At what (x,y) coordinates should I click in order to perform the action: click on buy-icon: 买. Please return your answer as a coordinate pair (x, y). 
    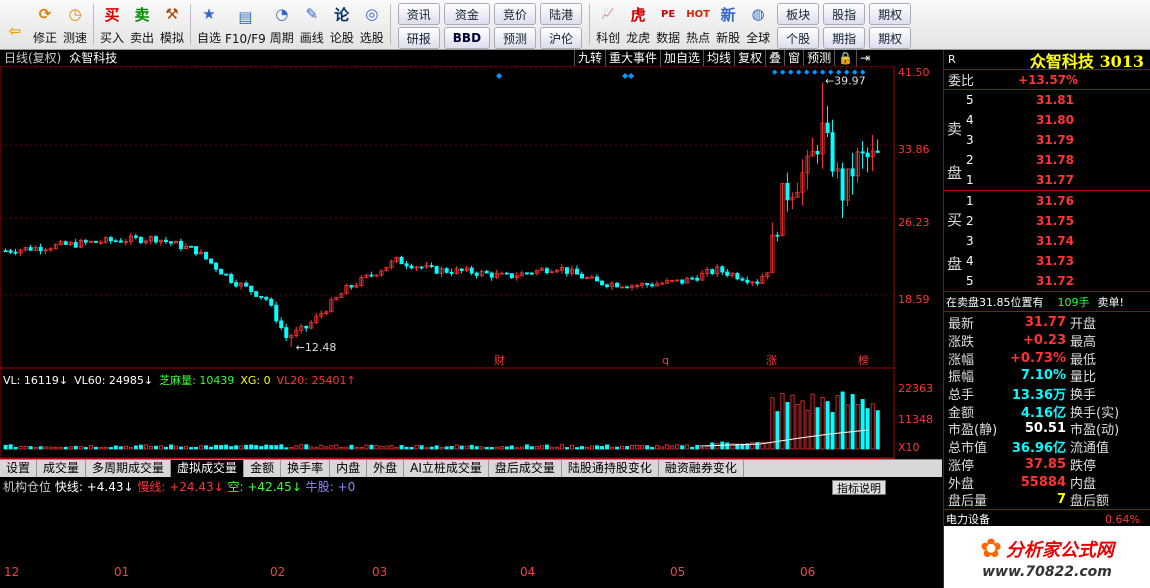
    Looking at the image, I should click on (112, 14).